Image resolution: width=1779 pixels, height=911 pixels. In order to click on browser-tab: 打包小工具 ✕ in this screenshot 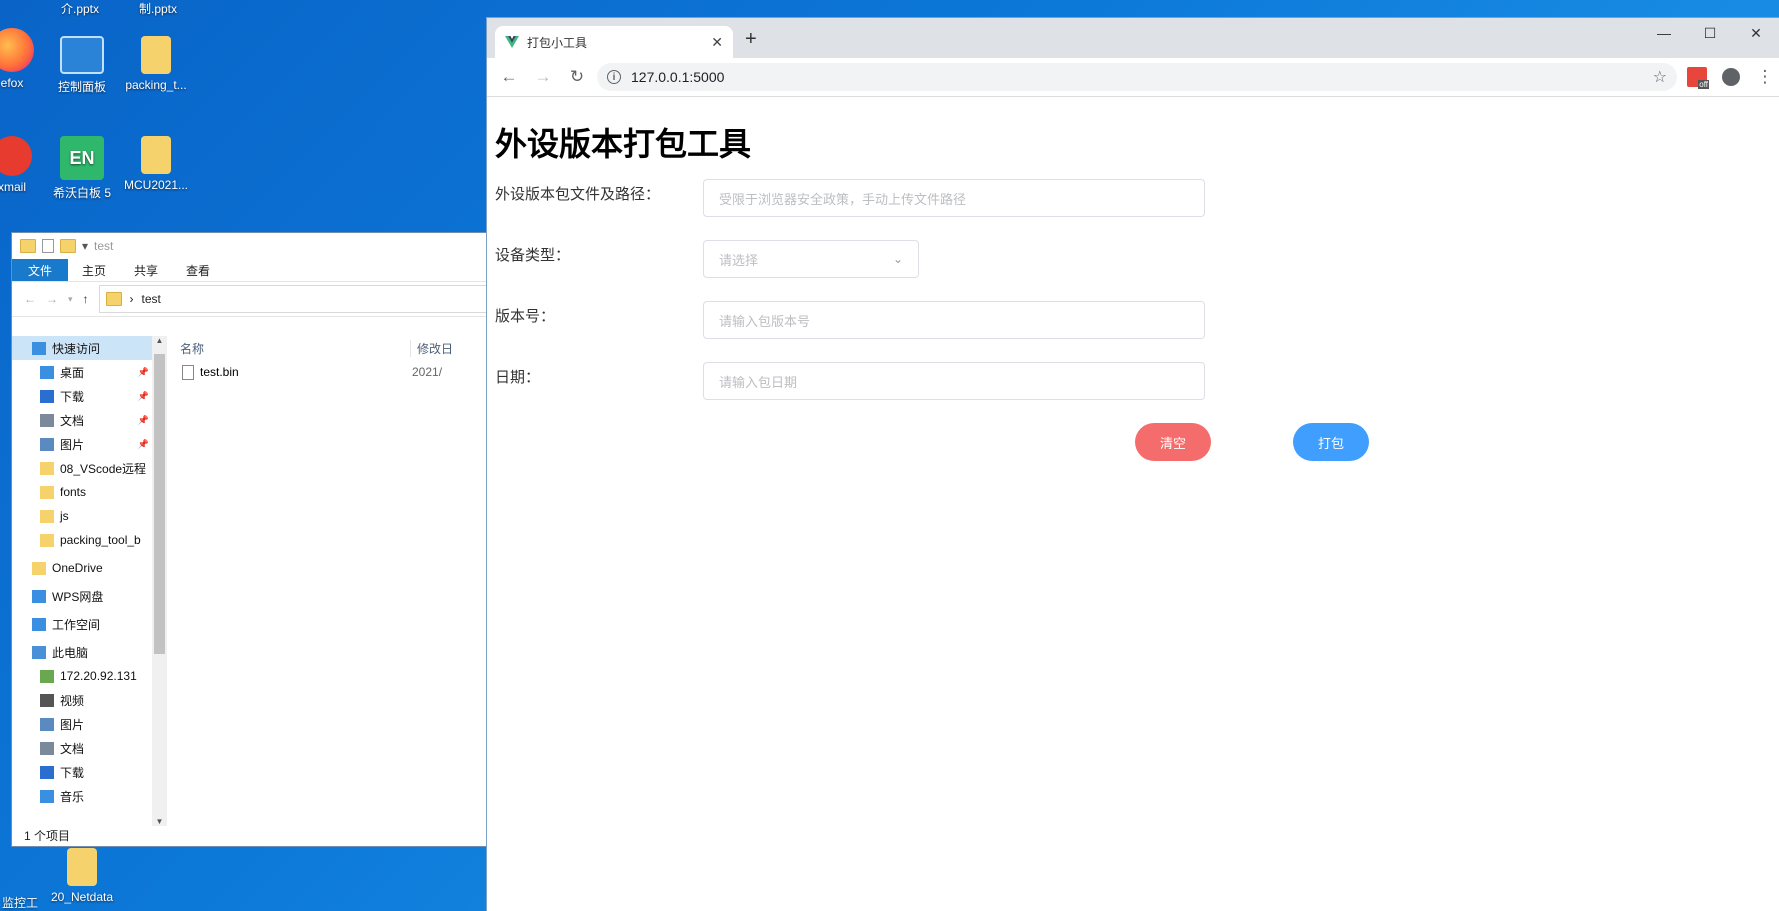, I will do `click(614, 42)`.